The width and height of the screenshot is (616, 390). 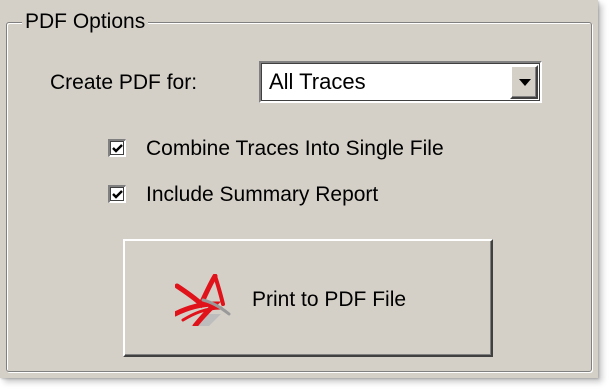 I want to click on include-summary-checkbox, so click(x=117, y=194).